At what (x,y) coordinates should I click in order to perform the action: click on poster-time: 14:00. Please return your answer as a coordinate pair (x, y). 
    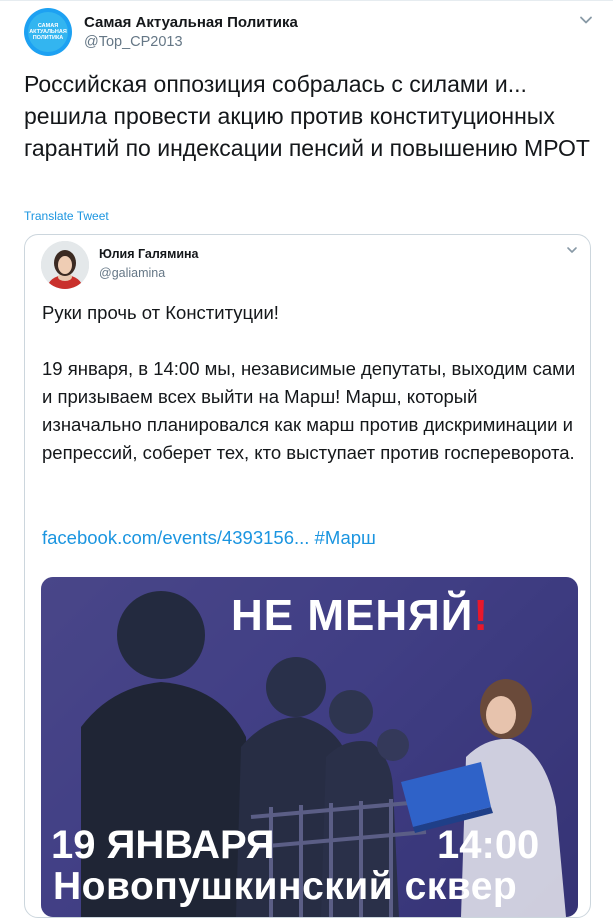
    Looking at the image, I should click on (488, 845).